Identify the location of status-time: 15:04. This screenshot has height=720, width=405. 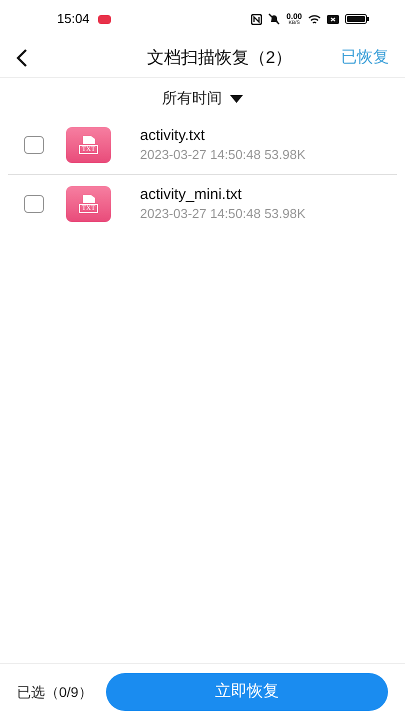
(73, 19).